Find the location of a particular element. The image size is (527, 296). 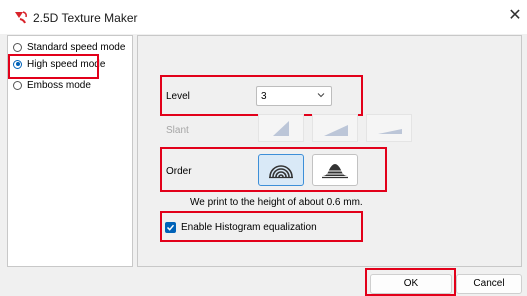

slant-medium-button is located at coordinates (335, 128).